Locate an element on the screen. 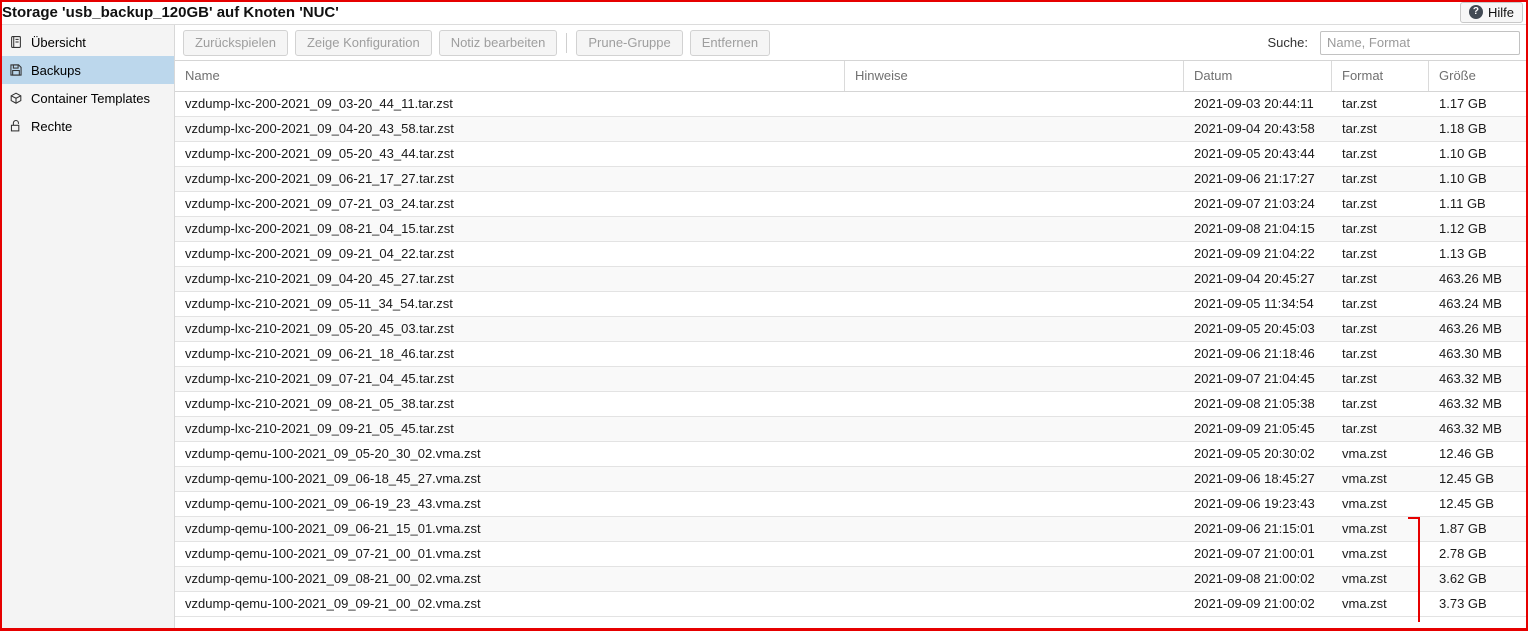 This screenshot has height=631, width=1528. cell-datum: 2021-09-07 21:04:45 is located at coordinates (1254, 378).